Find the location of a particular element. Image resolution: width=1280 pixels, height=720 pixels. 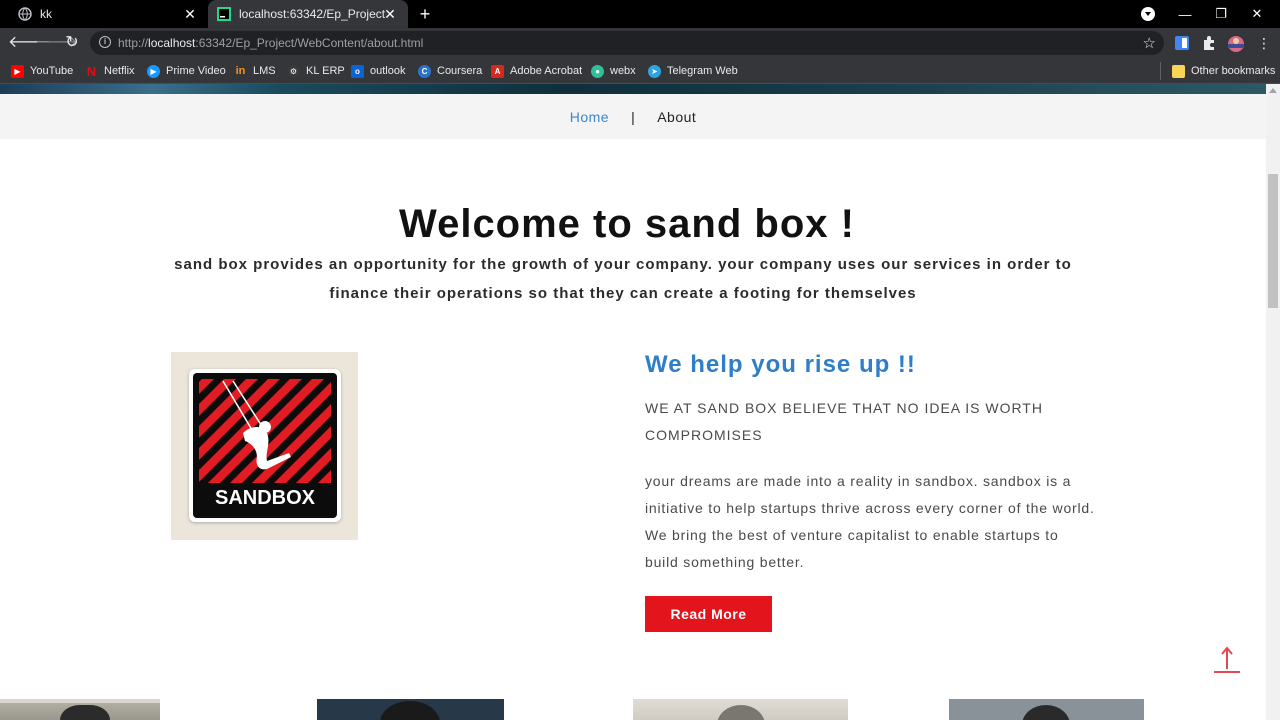

youtube-icon: ▶ is located at coordinates (17, 71).